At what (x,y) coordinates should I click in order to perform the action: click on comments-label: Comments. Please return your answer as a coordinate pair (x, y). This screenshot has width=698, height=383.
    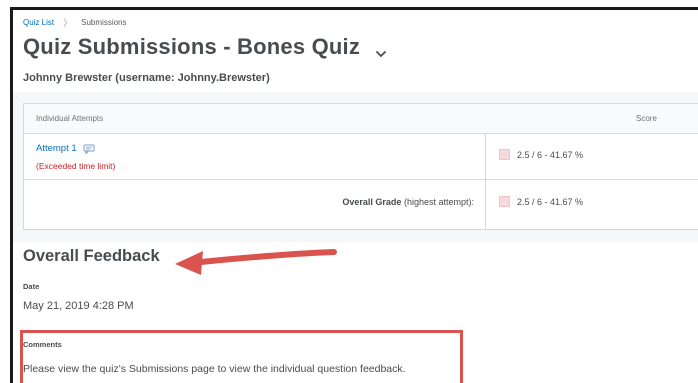
    Looking at the image, I should click on (42, 344).